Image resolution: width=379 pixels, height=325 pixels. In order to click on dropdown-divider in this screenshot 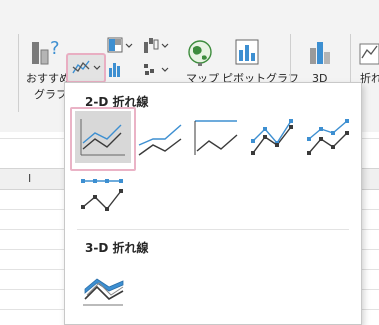, I will do `click(213, 229)`.